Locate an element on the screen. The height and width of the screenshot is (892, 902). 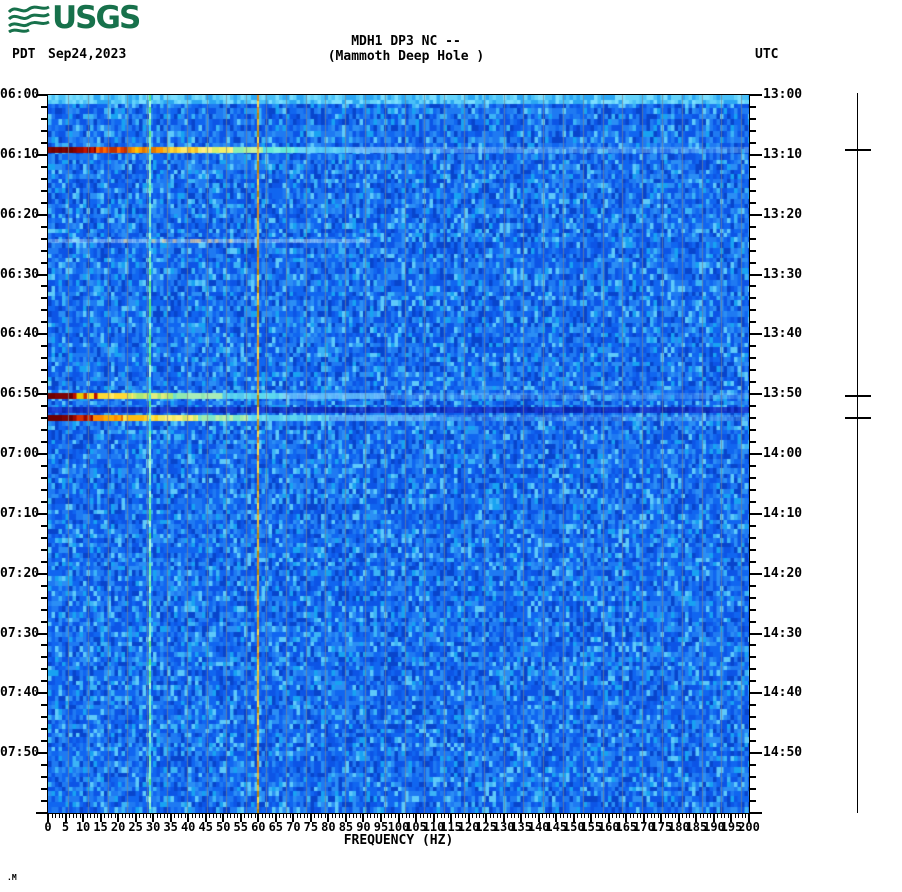
usgs-logo: USGS is located at coordinates (74, 18).